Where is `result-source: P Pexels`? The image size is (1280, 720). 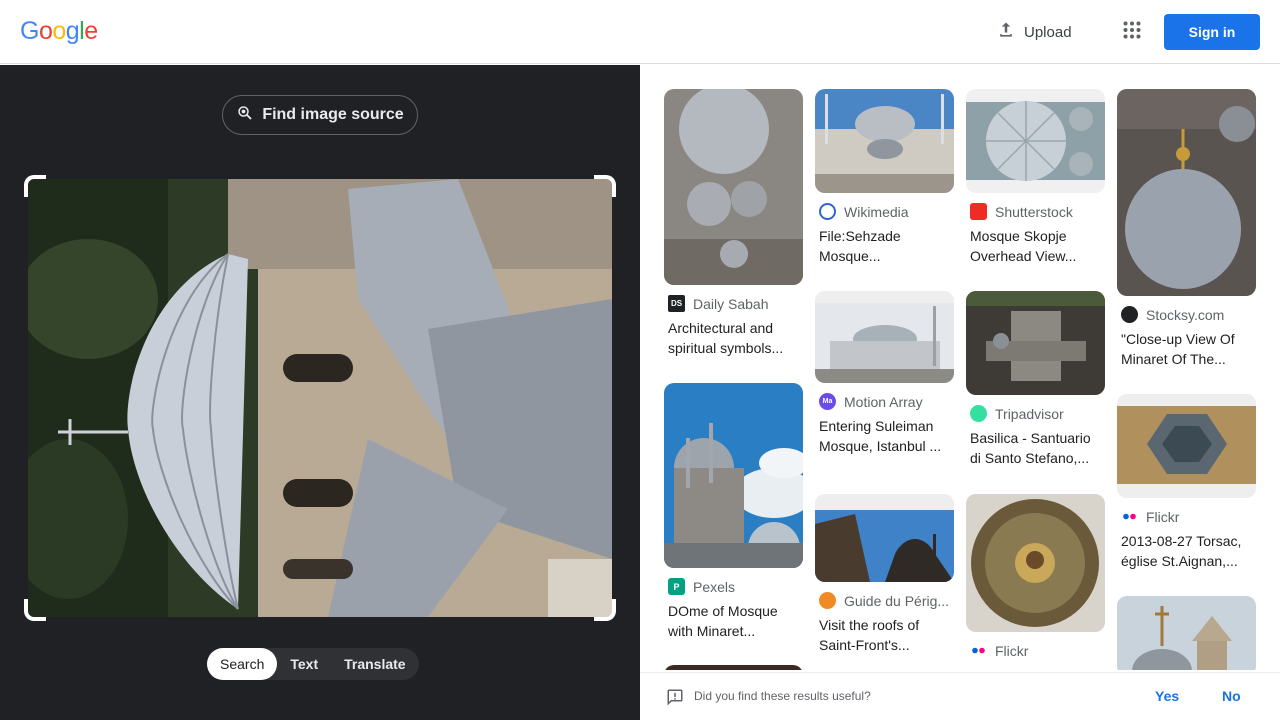 result-source: P Pexels is located at coordinates (733, 586).